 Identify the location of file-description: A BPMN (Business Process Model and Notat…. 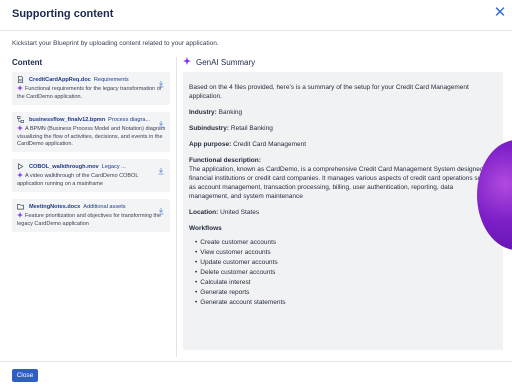
(91, 136).